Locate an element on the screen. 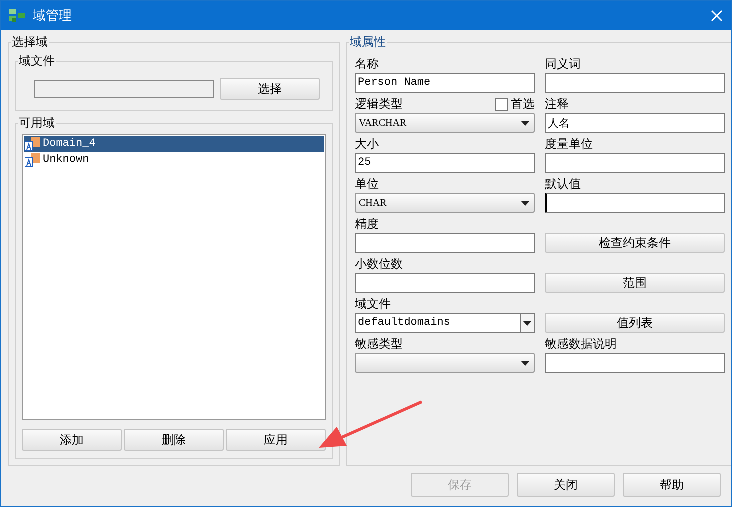  field-label: 敏感类型 is located at coordinates (379, 344).